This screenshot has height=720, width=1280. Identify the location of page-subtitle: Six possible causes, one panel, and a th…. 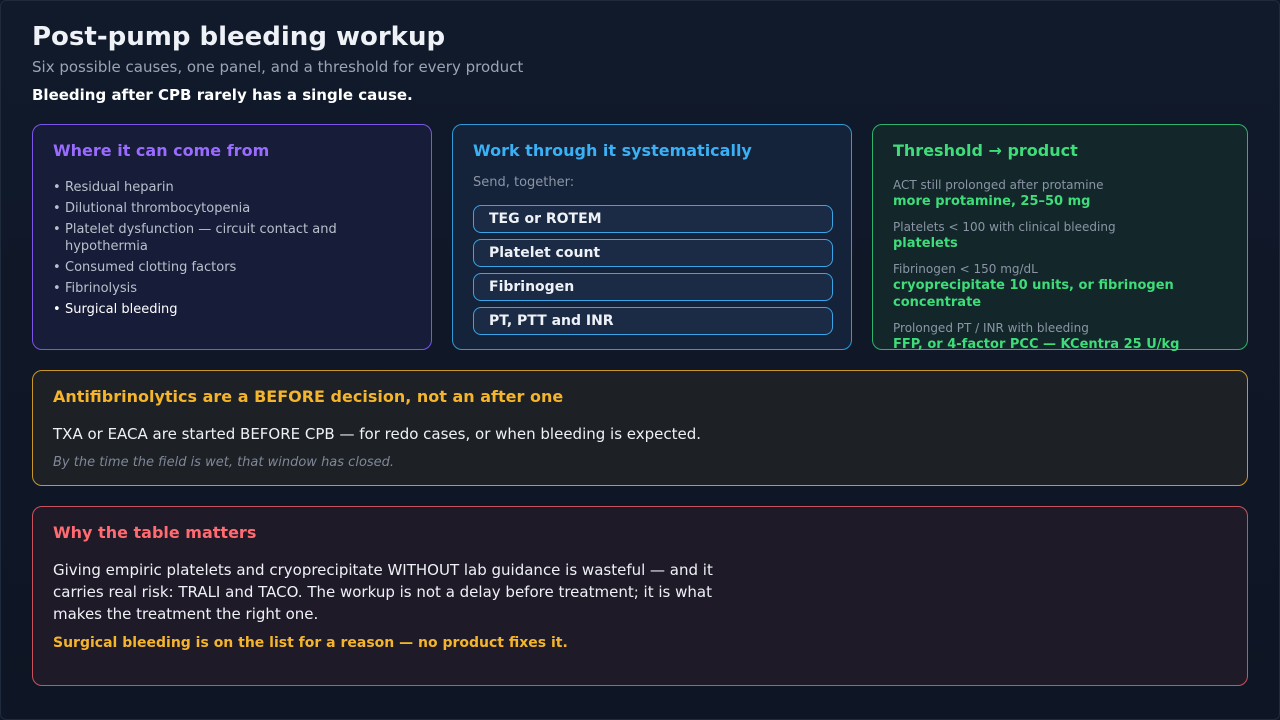
(278, 67).